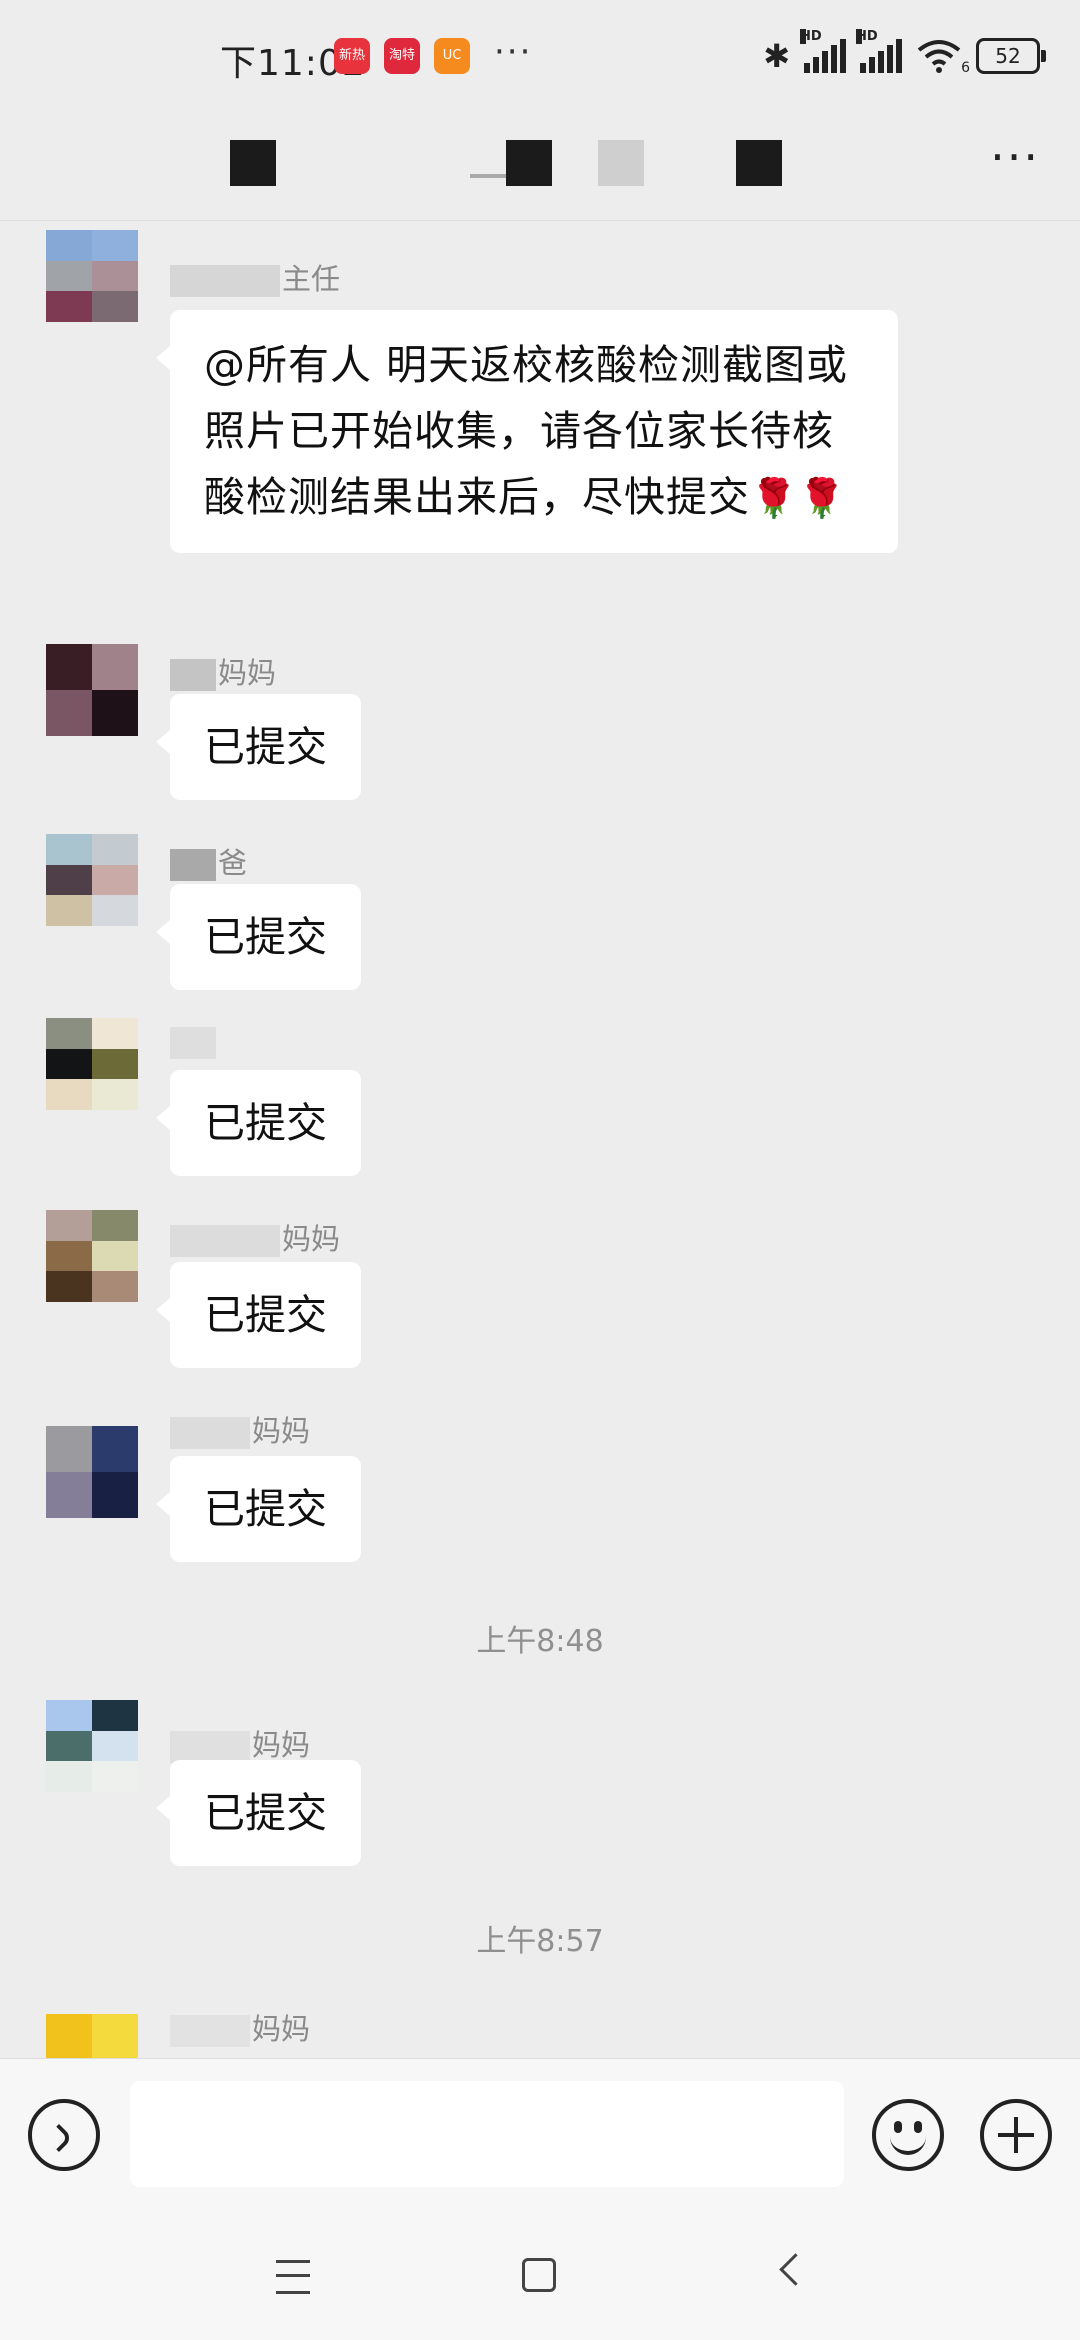  I want to click on sender-name: 主任, so click(255, 277).